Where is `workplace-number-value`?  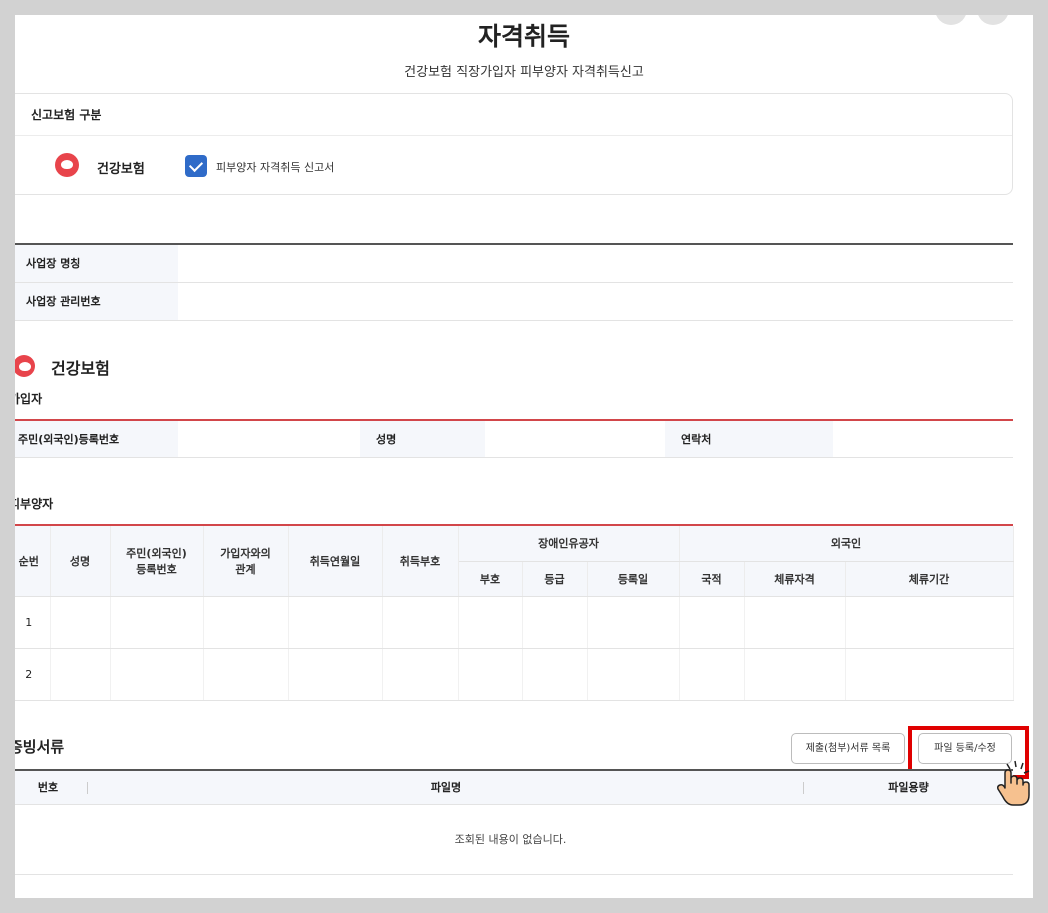
workplace-number-value is located at coordinates (595, 301).